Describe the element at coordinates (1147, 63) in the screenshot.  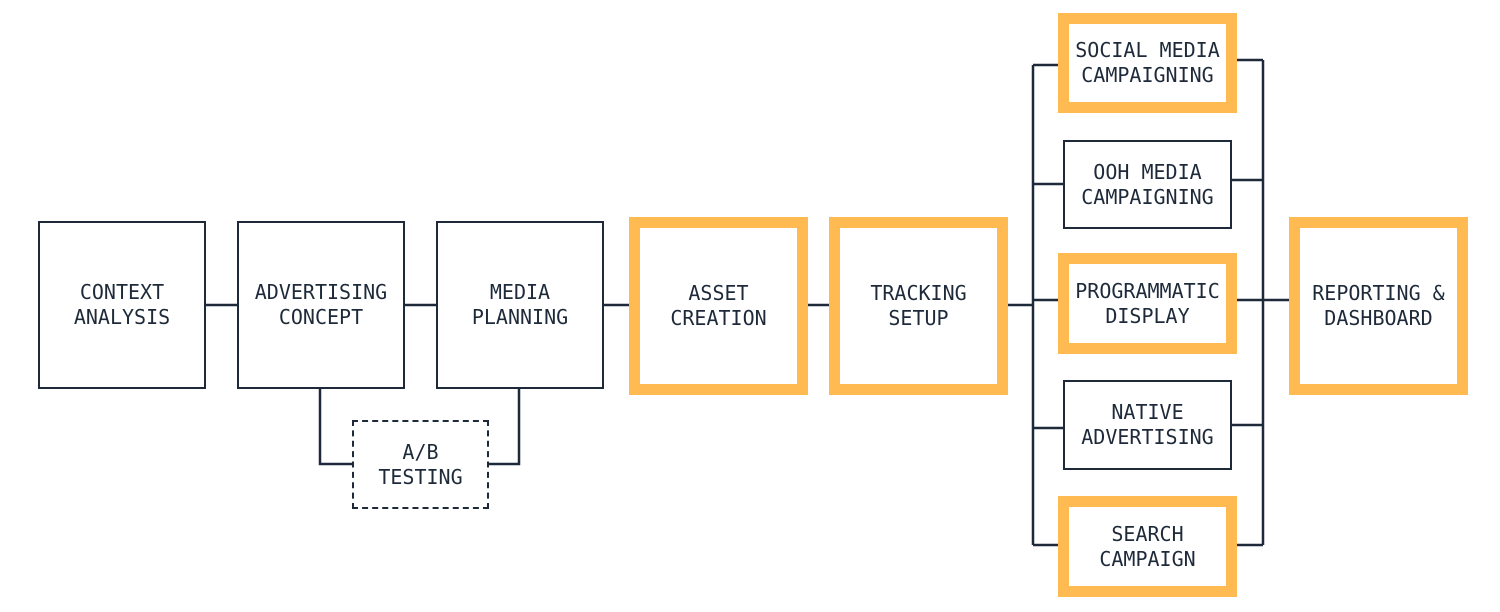
I see `node-social-media-campaigning: SOCIAL MEDIA CAMPAIGNING` at that location.